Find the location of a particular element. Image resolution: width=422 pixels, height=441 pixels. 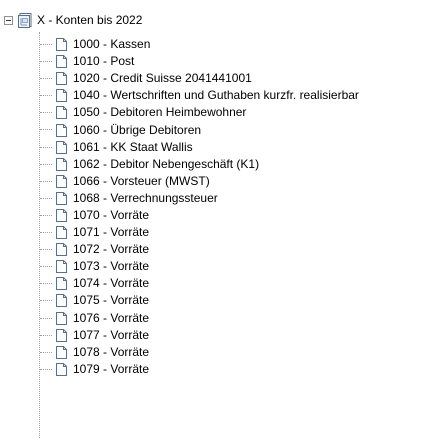

tree-item-label: 1073 - Vorräte is located at coordinates (111, 266).